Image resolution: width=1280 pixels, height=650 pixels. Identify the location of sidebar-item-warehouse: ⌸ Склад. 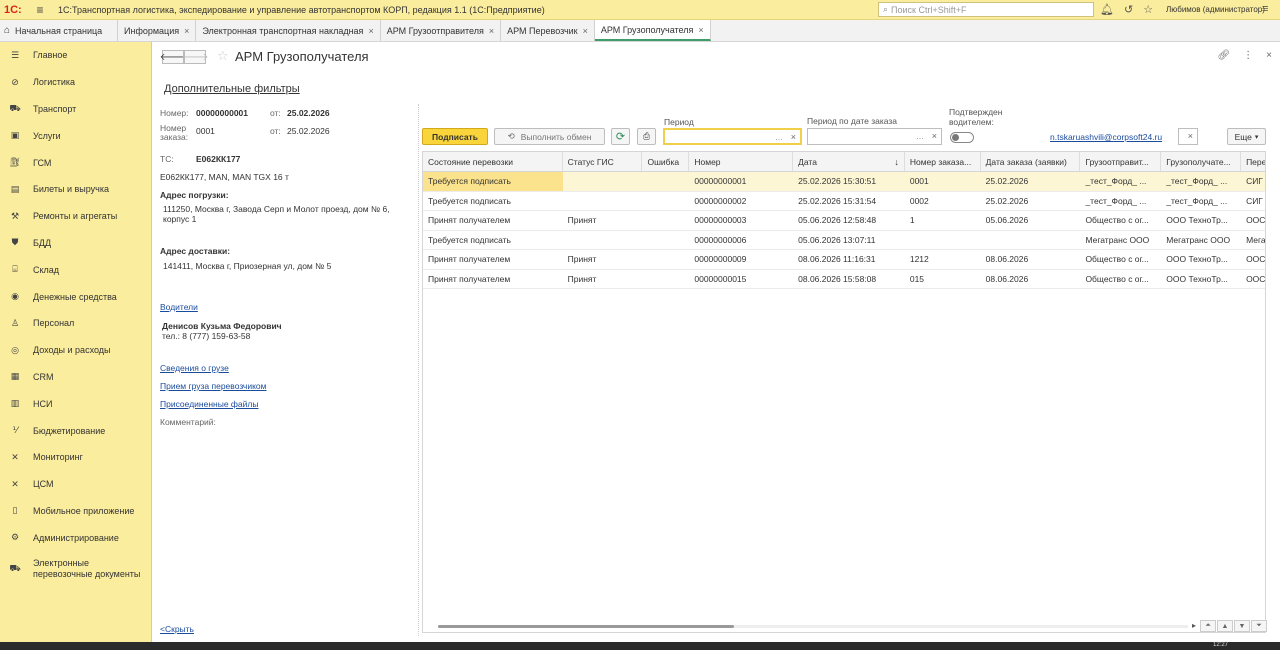
(75, 269).